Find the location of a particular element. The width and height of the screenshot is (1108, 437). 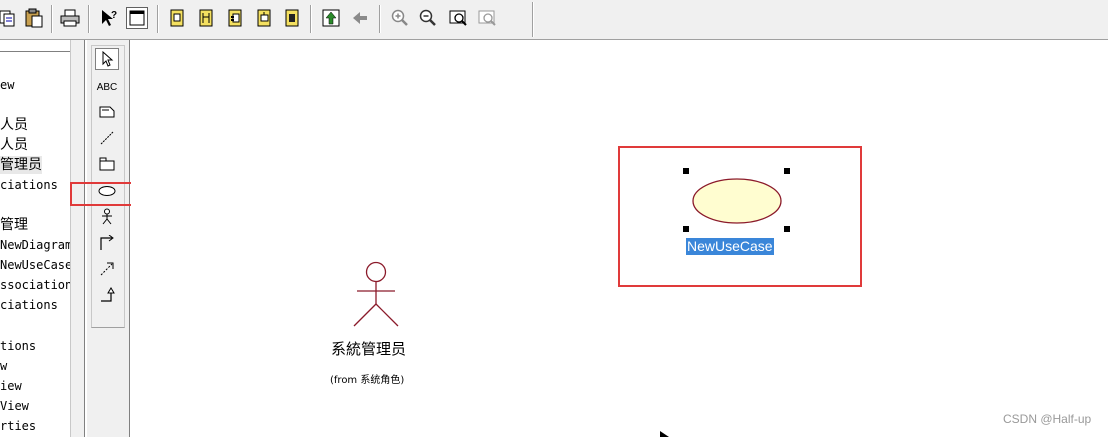

browse-class-diagram-icon is located at coordinates (177, 18).